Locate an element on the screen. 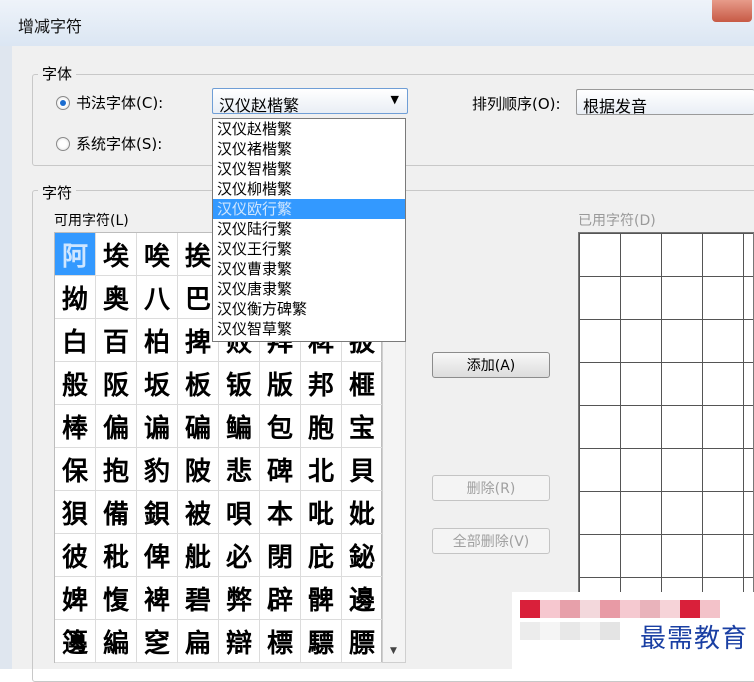  character-cell: 棒 is located at coordinates (75, 426).